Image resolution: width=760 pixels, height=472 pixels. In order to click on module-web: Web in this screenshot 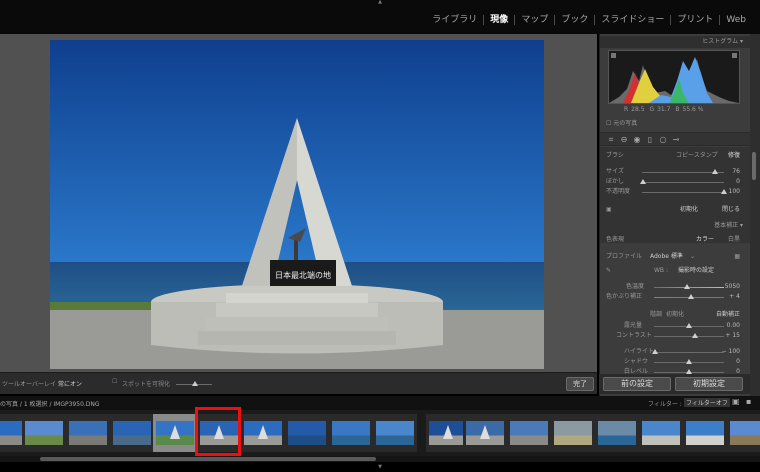, I will do `click(736, 20)`.